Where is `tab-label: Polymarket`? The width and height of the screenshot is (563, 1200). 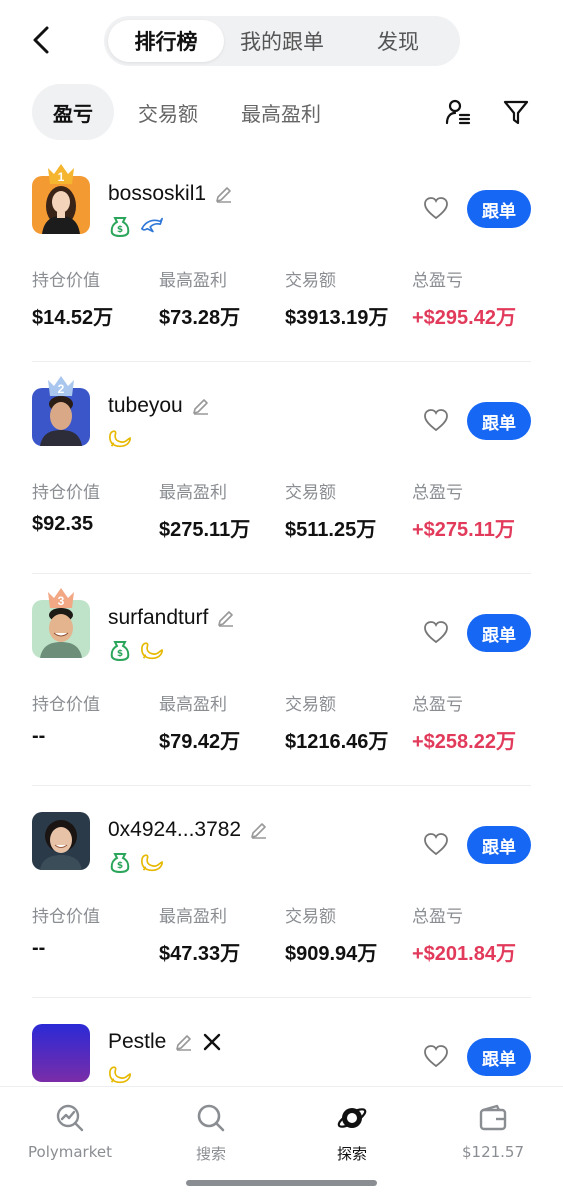
tab-label: Polymarket is located at coordinates (70, 1152).